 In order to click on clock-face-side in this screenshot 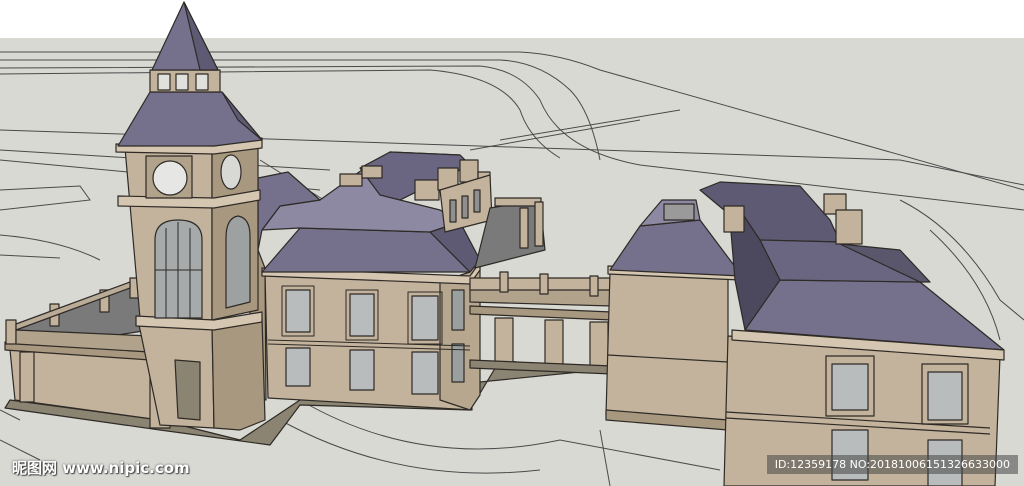, I will do `click(231, 172)`.